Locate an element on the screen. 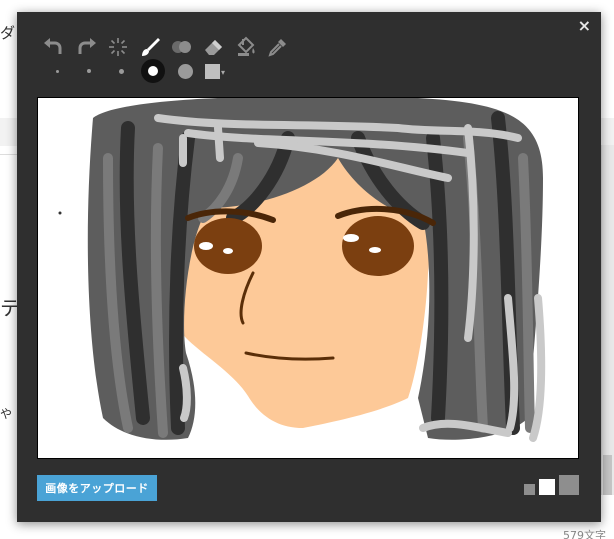 This screenshot has width=614, height=539. canvas-size-selector is located at coordinates (549, 485).